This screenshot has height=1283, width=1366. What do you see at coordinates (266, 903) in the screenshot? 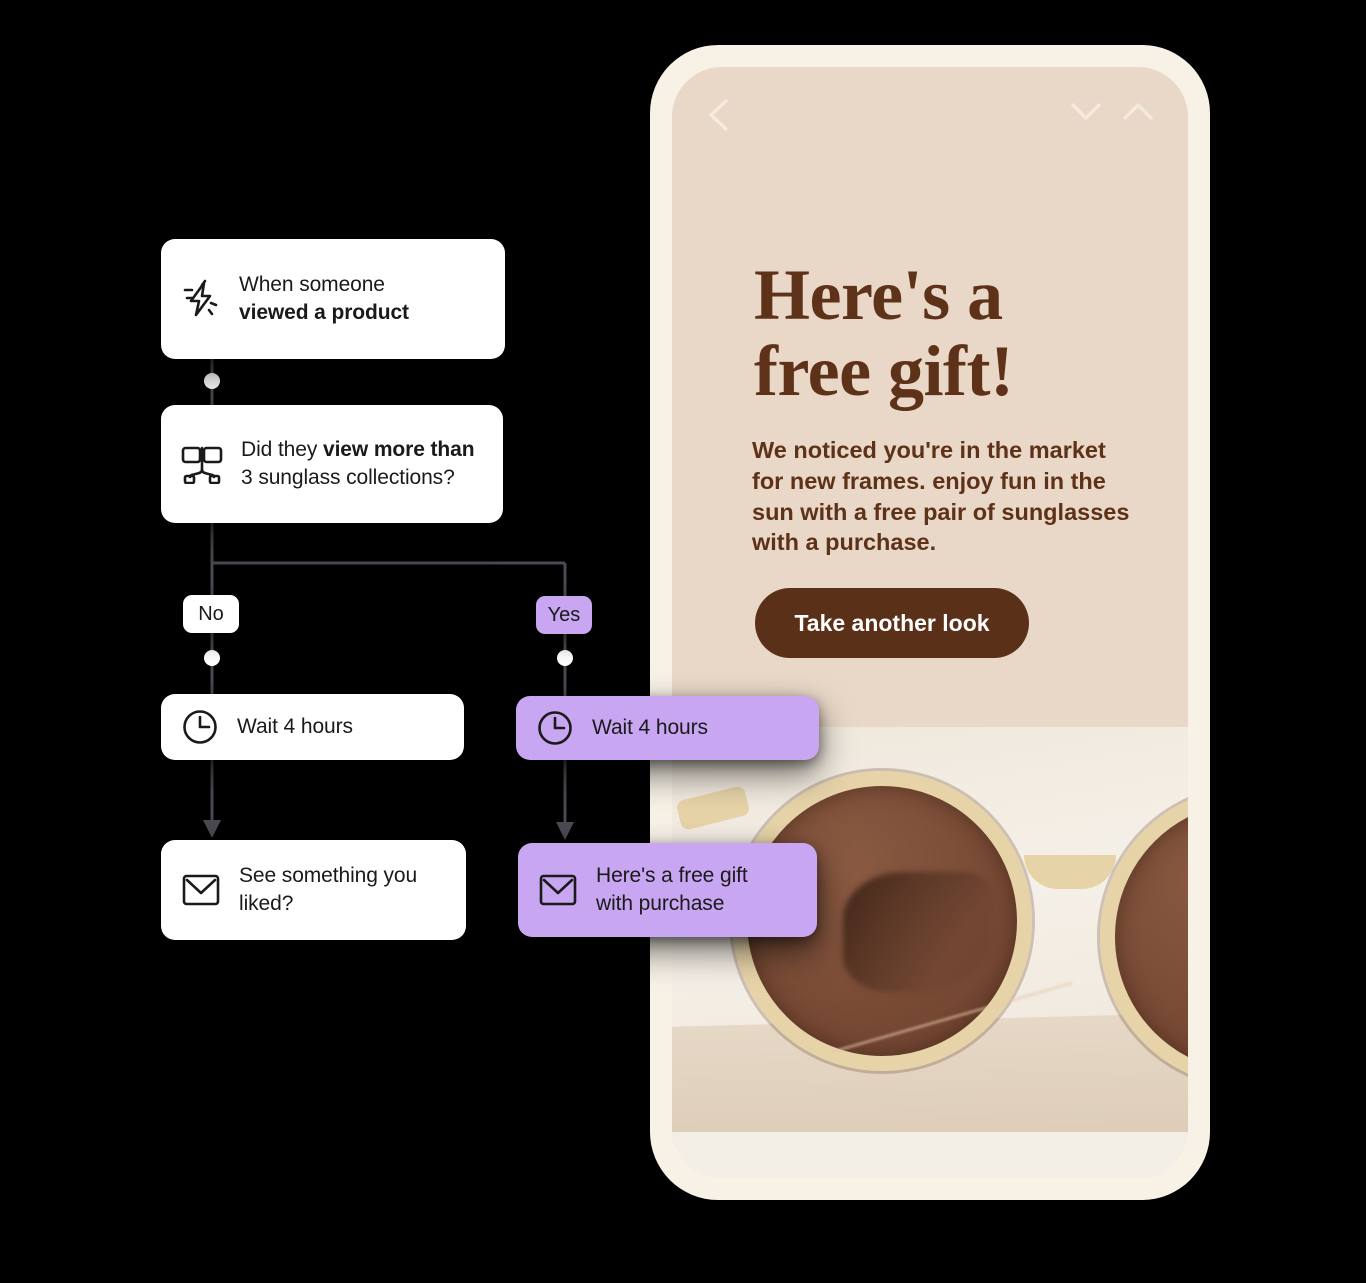
I see `email-no-line-2: liked?` at bounding box center [266, 903].